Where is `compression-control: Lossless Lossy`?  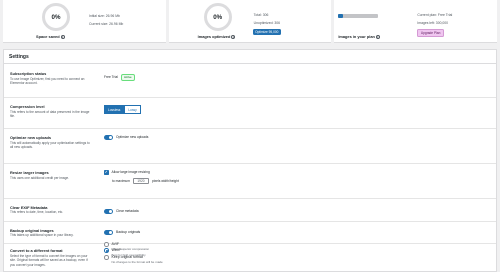 compression-control: Lossless Lossy is located at coordinates (122, 110).